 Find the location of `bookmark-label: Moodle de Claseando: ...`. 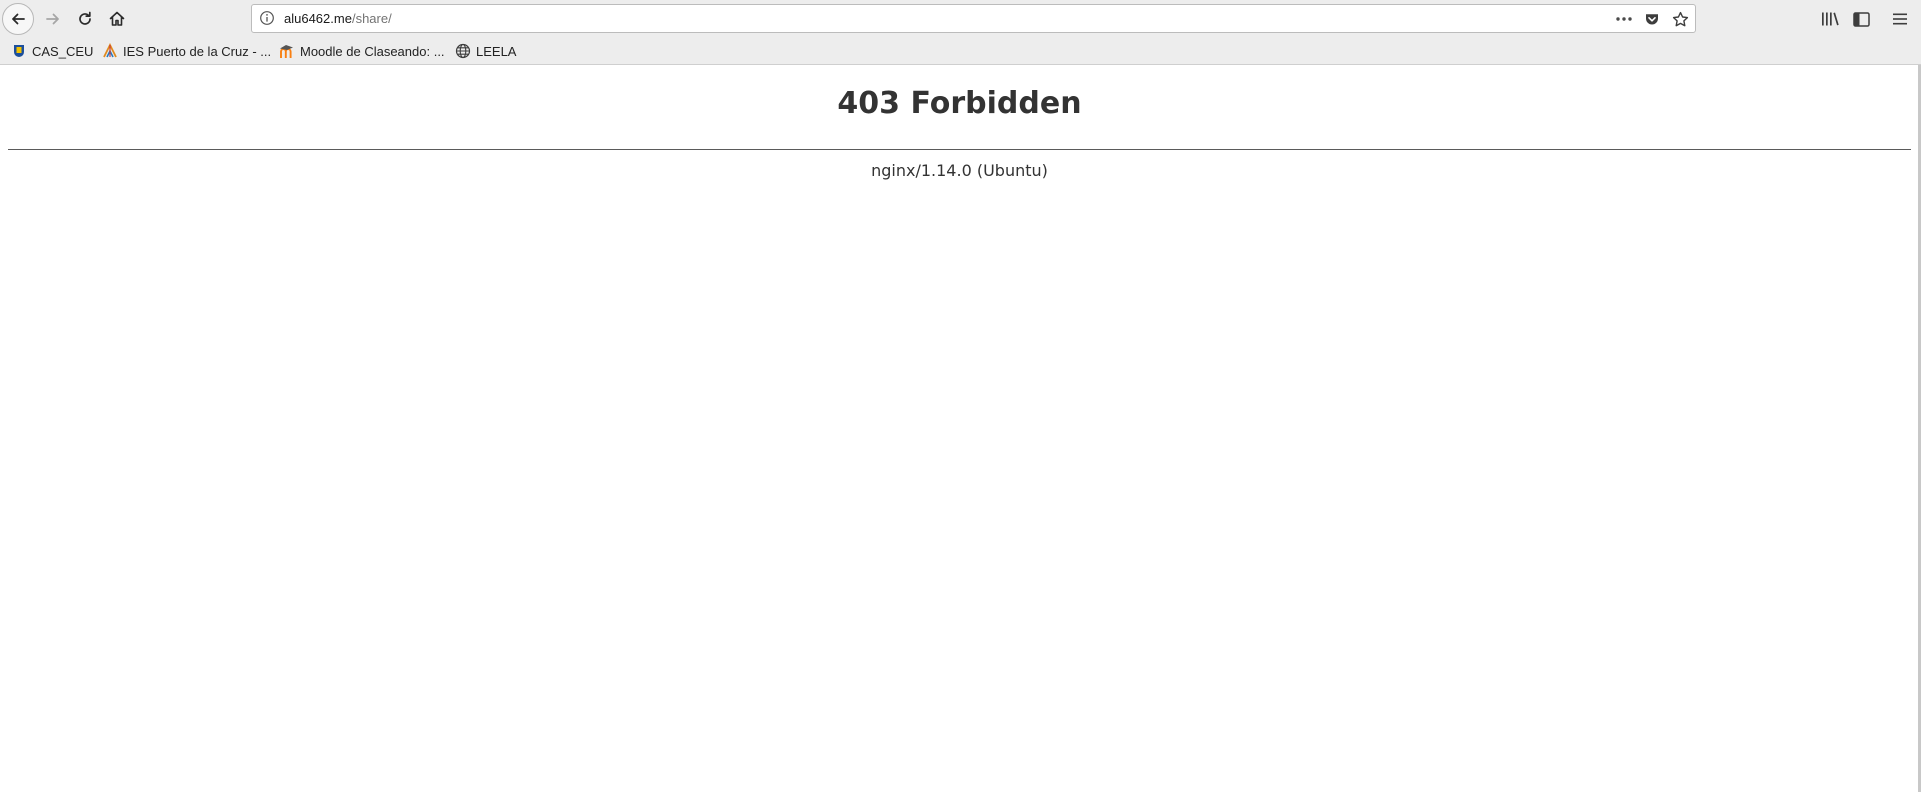

bookmark-label: Moodle de Claseando: ... is located at coordinates (372, 51).